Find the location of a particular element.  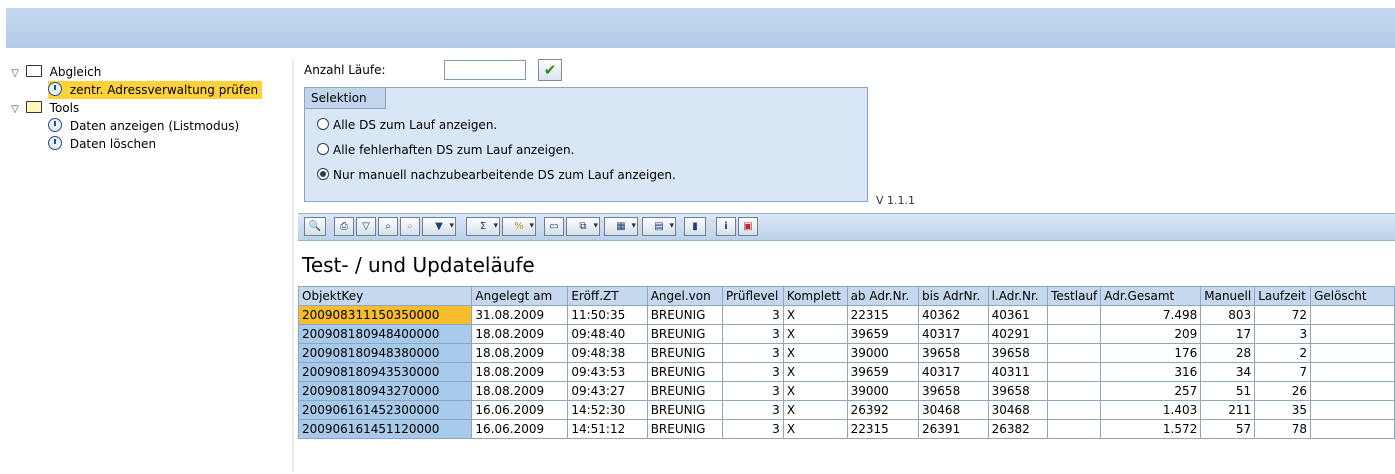

radio-option-alle: Alle DS zum Lauf anzeigen. is located at coordinates (407, 125).